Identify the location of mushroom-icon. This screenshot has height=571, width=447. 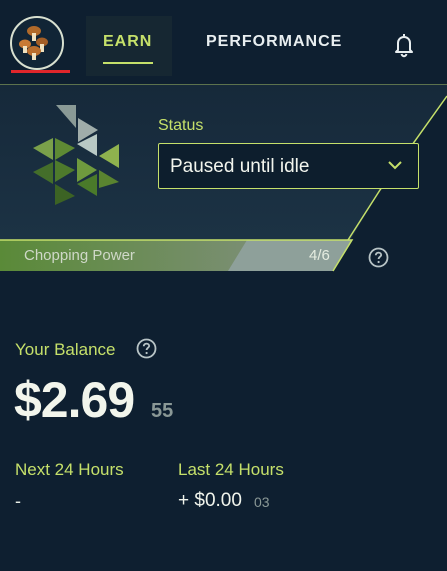
(33, 43).